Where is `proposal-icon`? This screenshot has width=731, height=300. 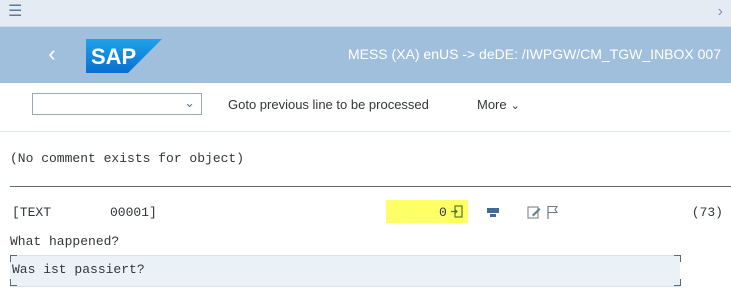
proposal-icon is located at coordinates (457, 213).